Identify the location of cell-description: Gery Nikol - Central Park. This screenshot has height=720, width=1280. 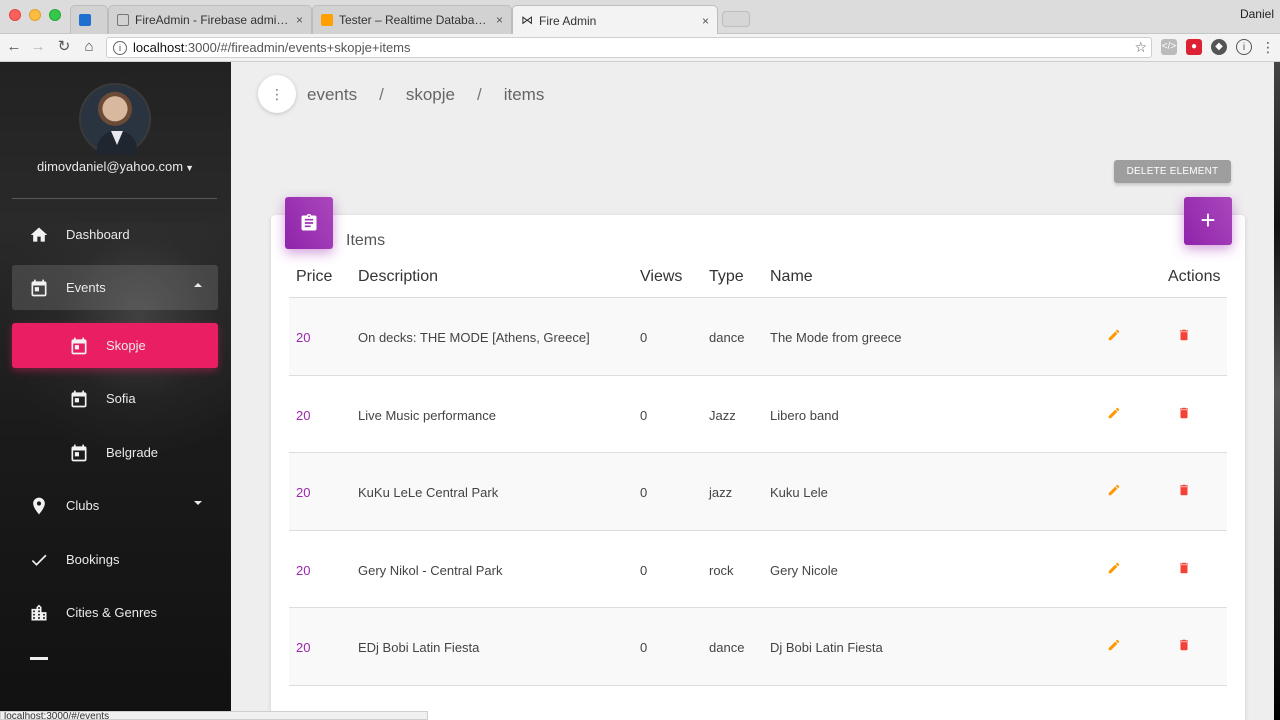
(430, 570).